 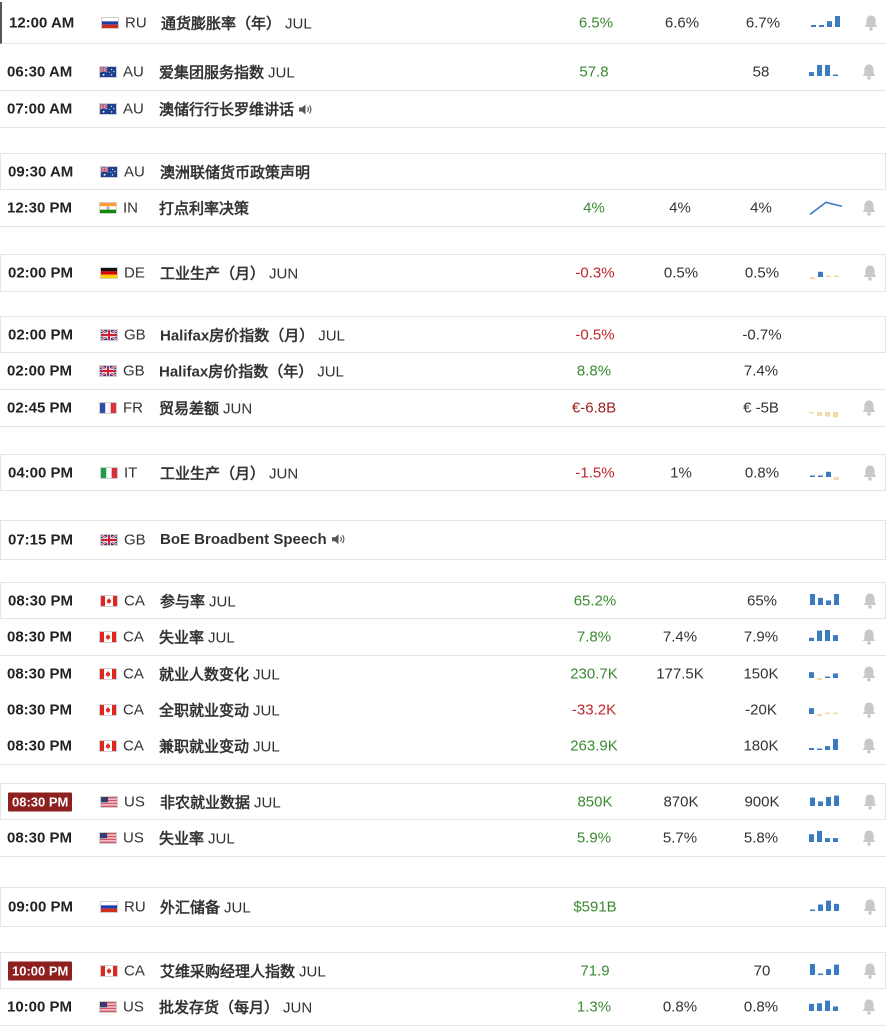 What do you see at coordinates (236, 22) in the screenshot?
I see `event-title: 通货膨胀率（年） JUL` at bounding box center [236, 22].